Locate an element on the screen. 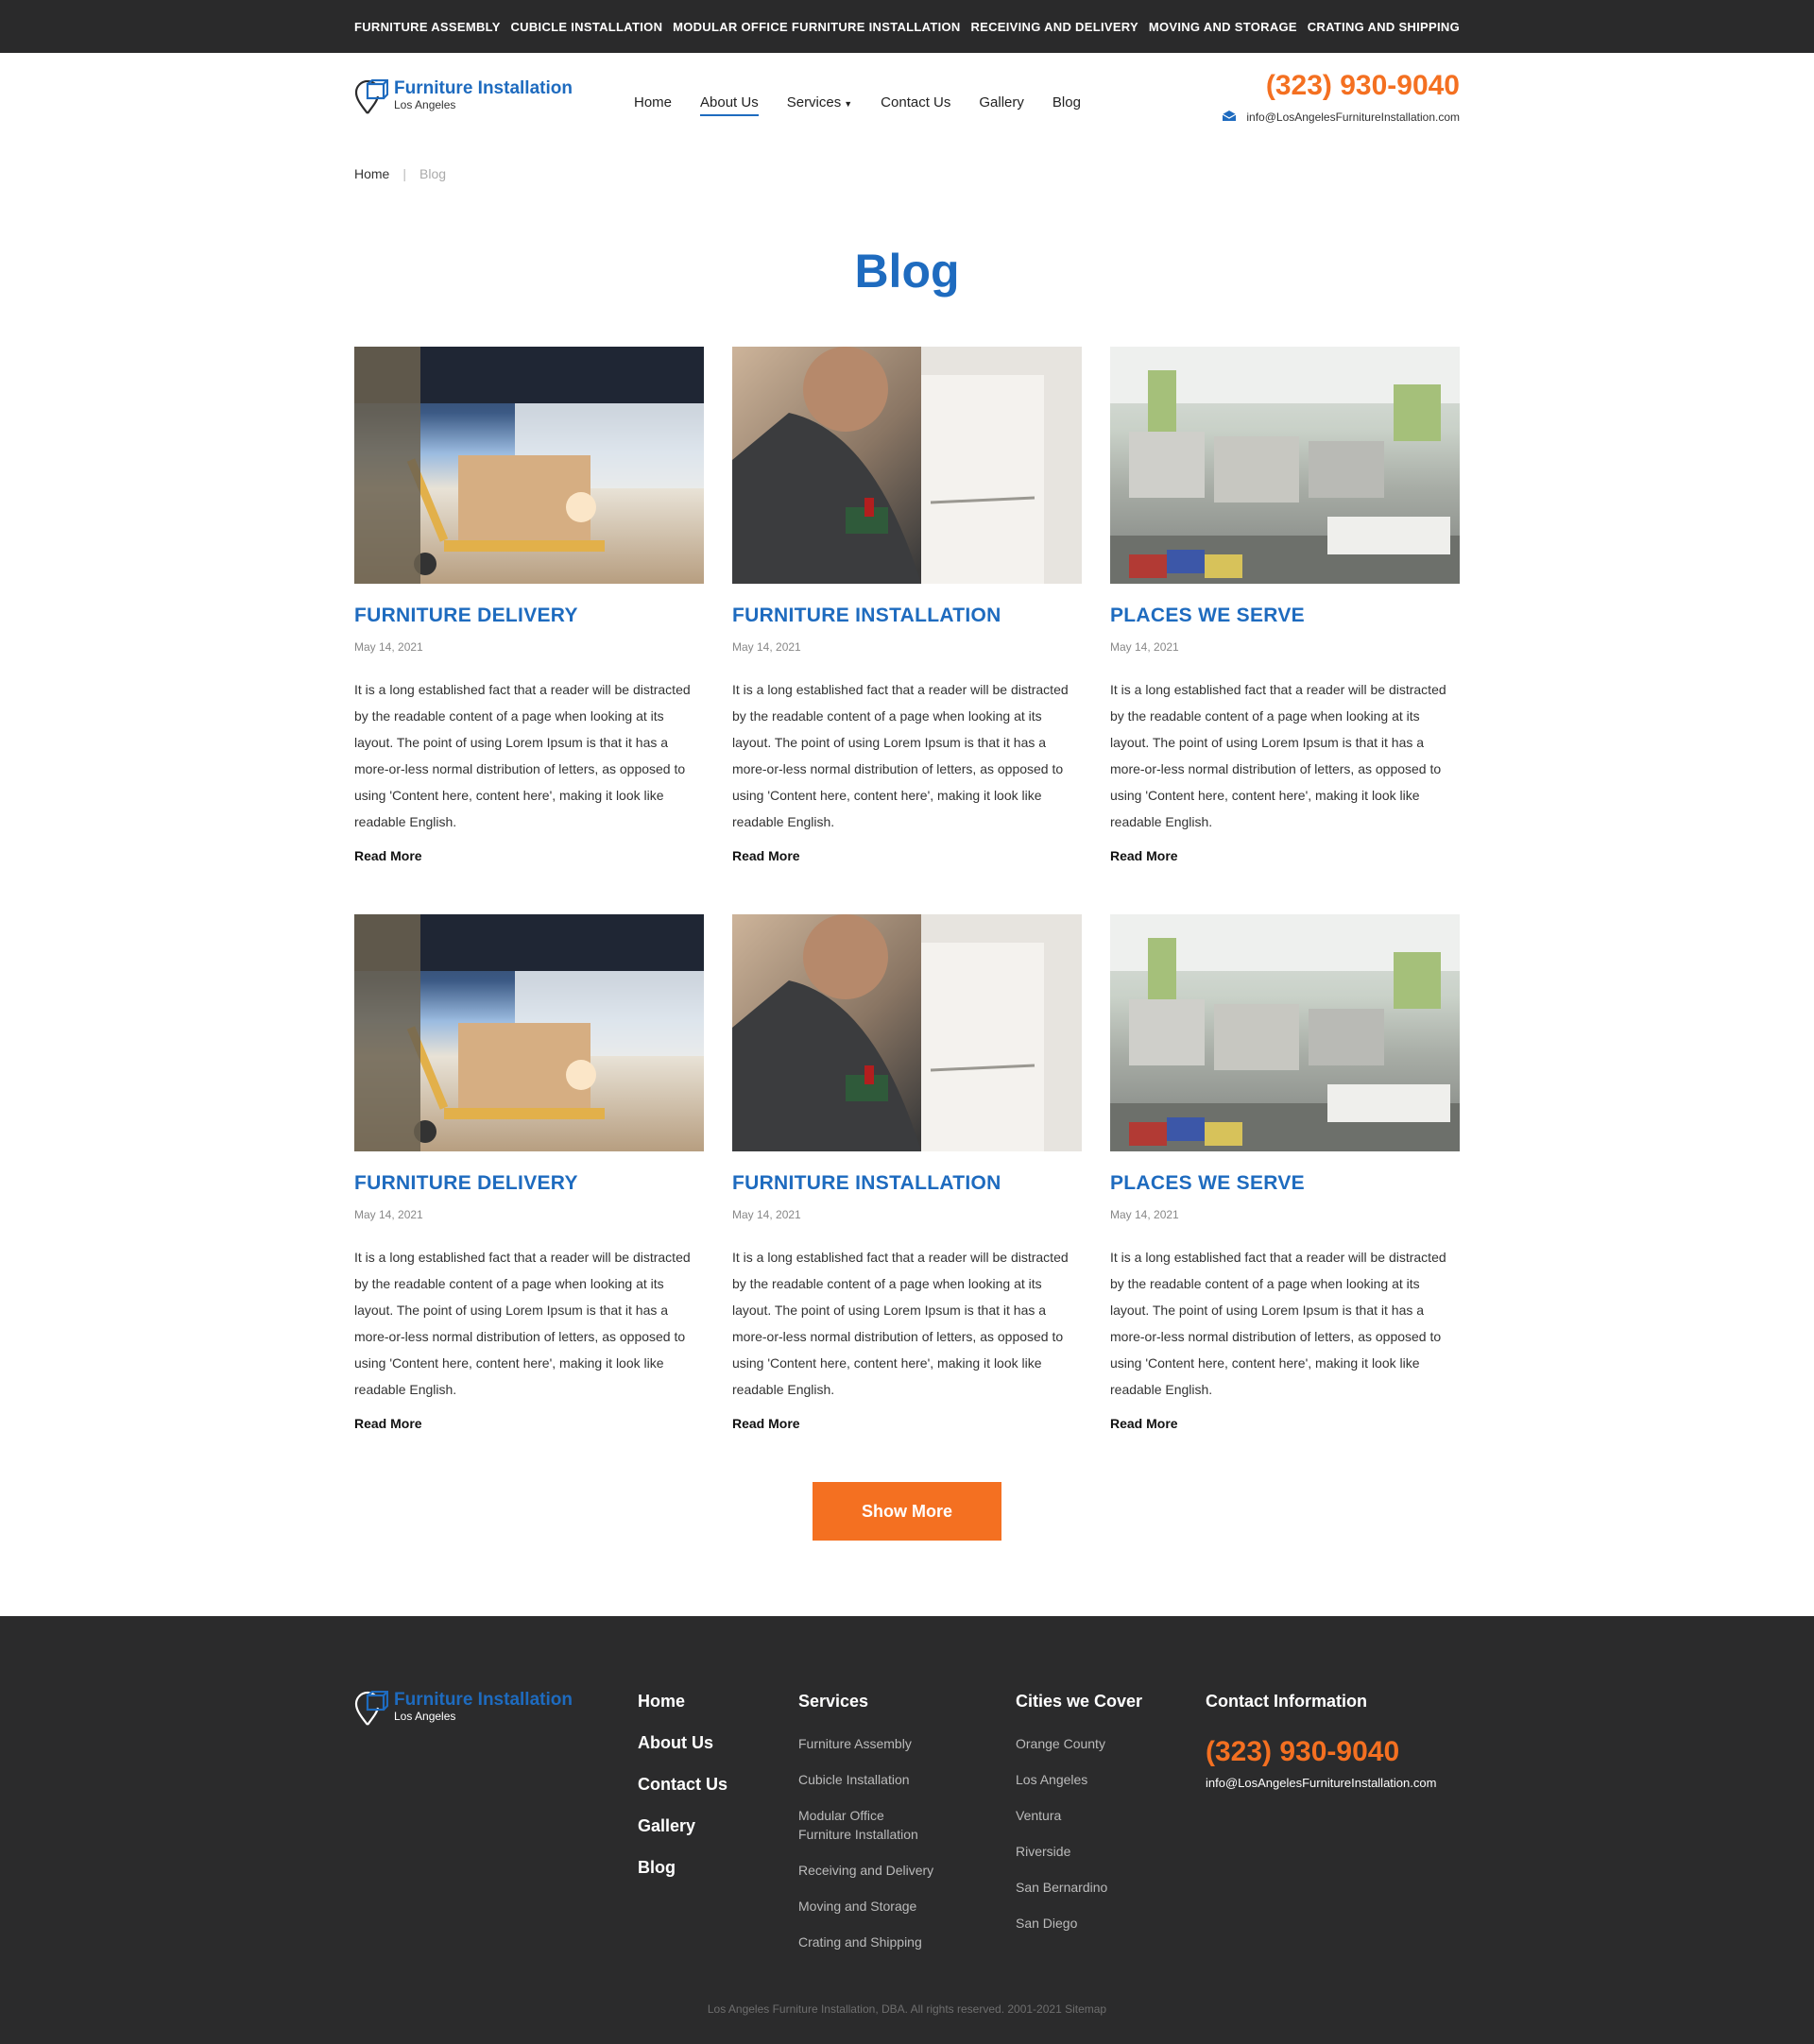  footer-main-links: Home About Us Contact Us Gallery Blog is located at coordinates (683, 1795).